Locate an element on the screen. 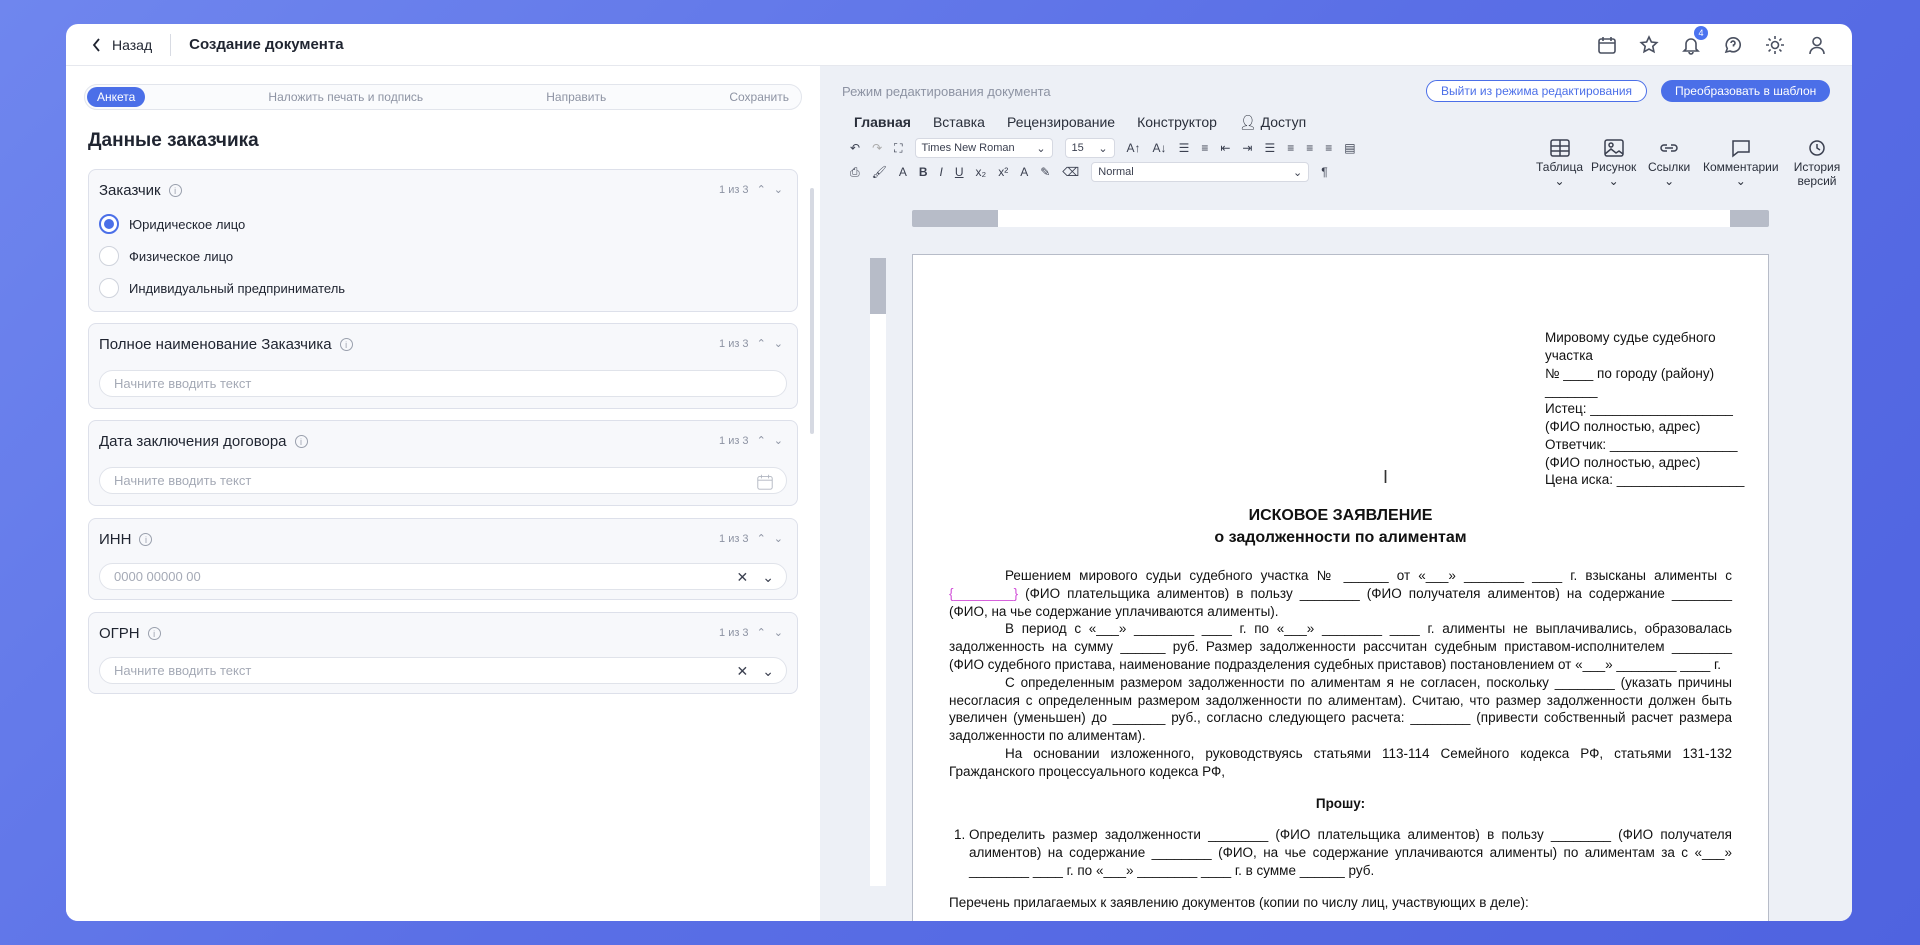 The image size is (1920, 945). indent-icon: ⇥ is located at coordinates (1247, 148).